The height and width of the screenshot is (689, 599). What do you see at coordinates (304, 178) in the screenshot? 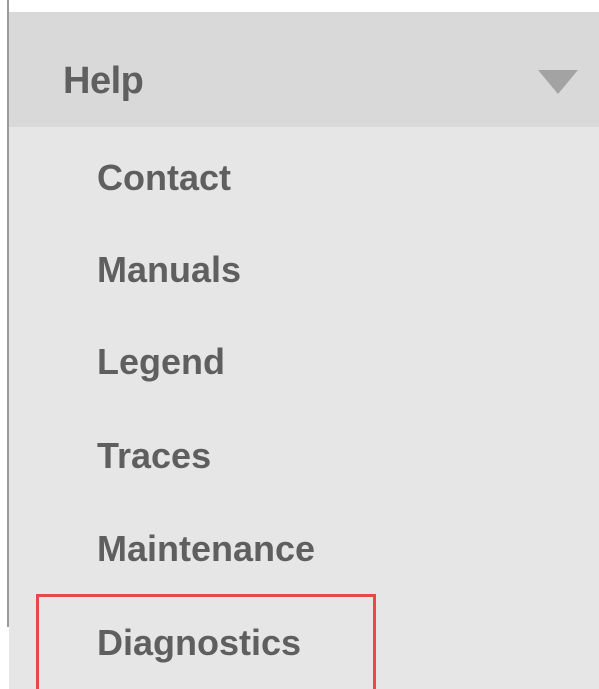
I see `menu-item-contact: Contact` at bounding box center [304, 178].